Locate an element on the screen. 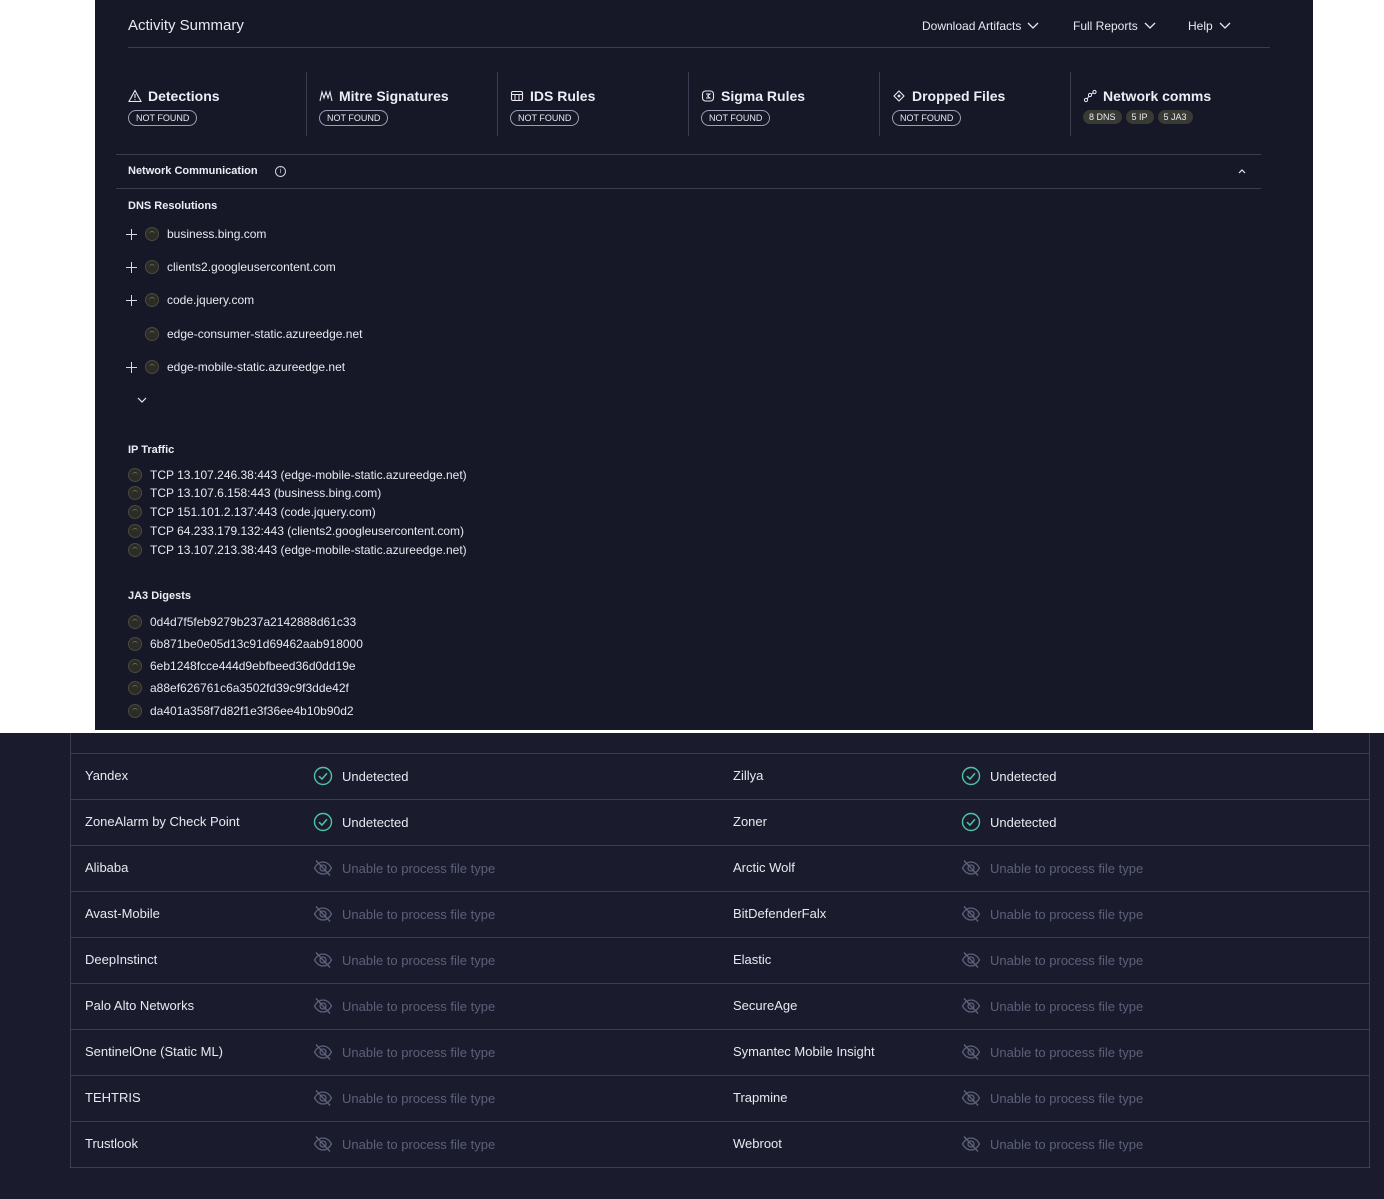 The image size is (1384, 1199). sigma-rules-card: Sigma Rules NOT FOUND is located at coordinates (784, 104).